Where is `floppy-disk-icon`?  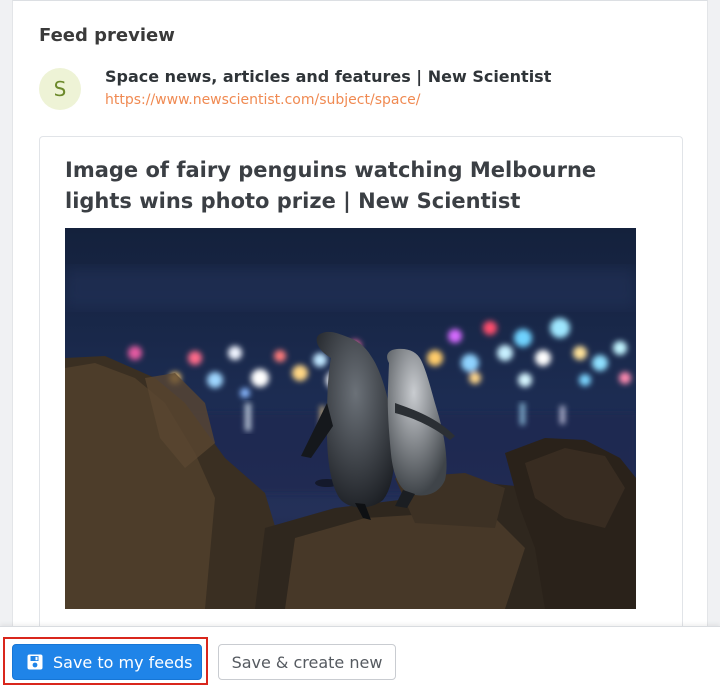 floppy-disk-icon is located at coordinates (35, 662).